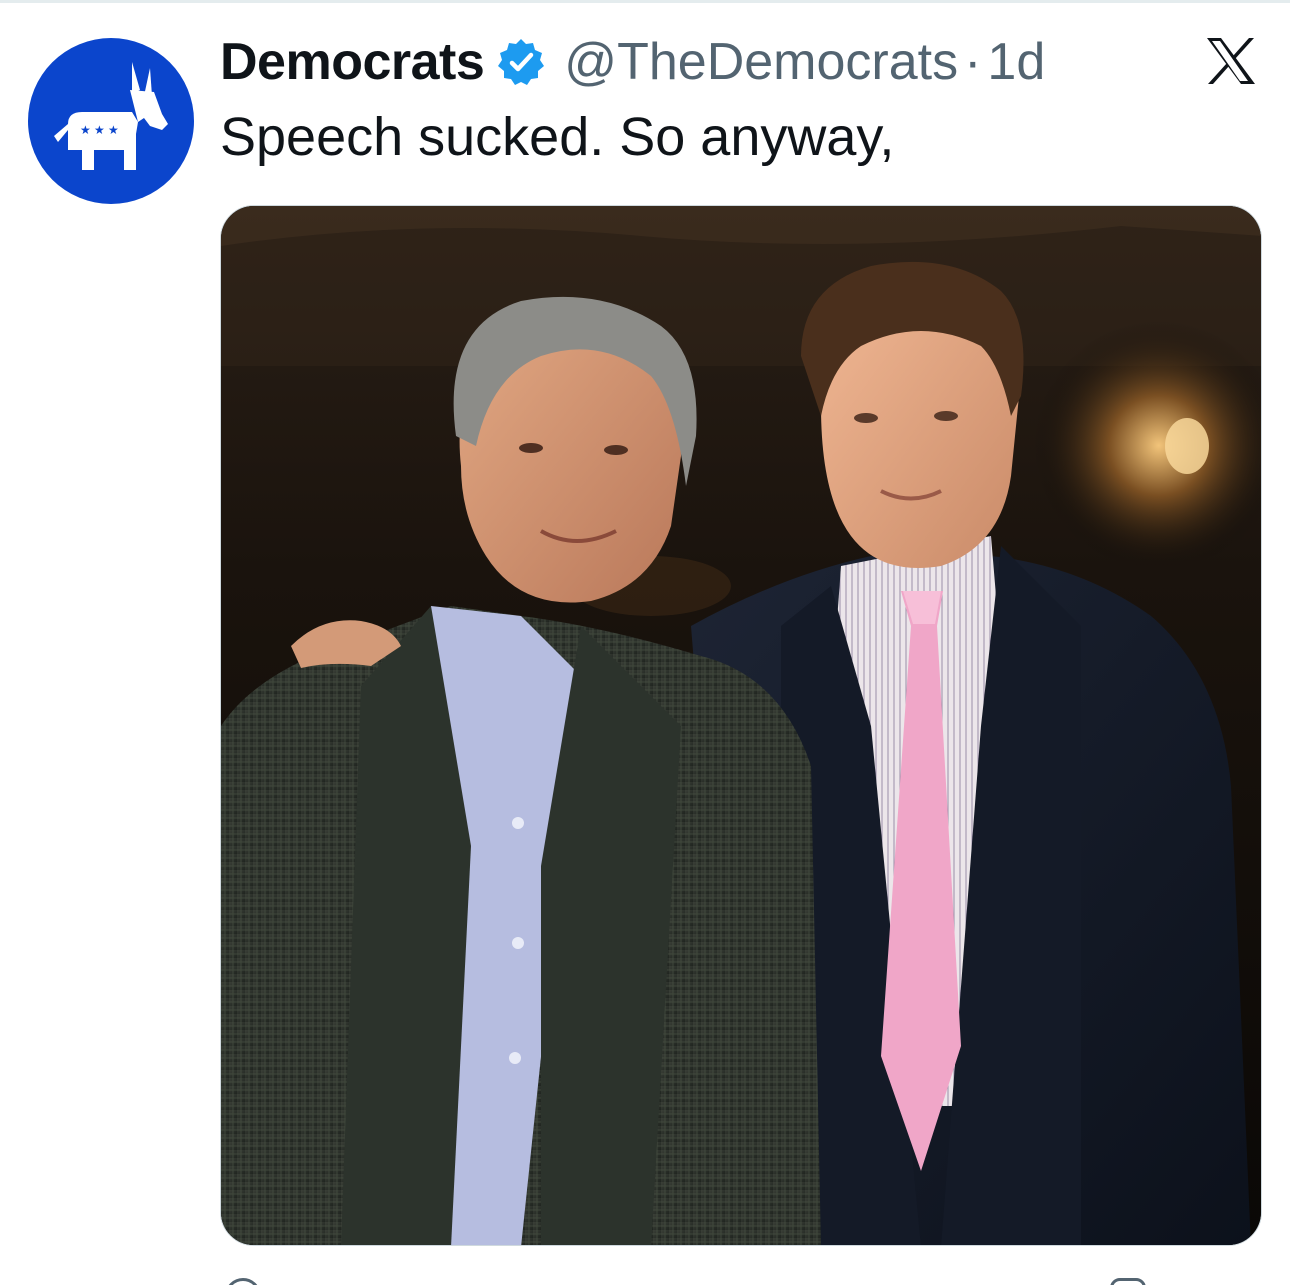  I want to click on donkey-logo-icon: ★ ★ ★, so click(111, 116).